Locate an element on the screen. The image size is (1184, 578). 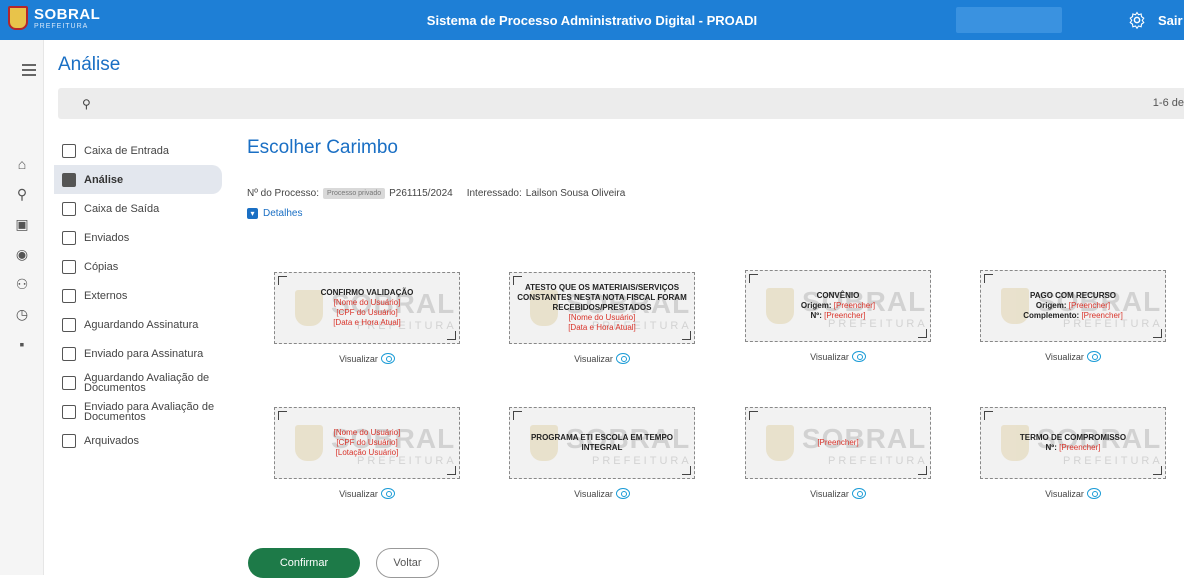
menu-item-awaiting-signature: Aguardando Assinatura is located at coordinates (138, 324).